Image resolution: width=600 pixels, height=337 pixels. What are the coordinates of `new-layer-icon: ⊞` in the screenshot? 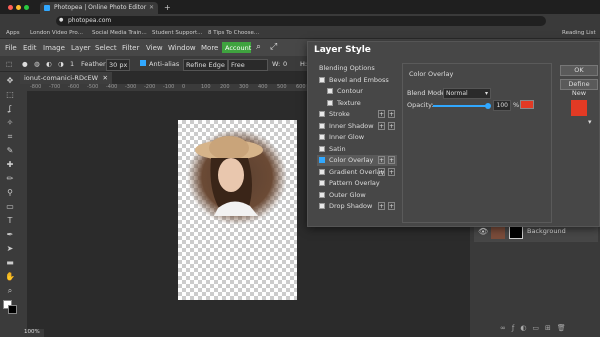 It's located at (551, 328).